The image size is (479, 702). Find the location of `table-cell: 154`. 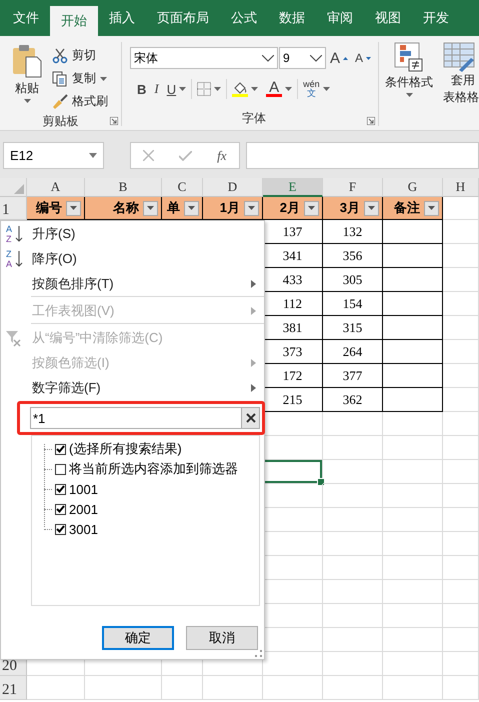

table-cell: 154 is located at coordinates (353, 304).